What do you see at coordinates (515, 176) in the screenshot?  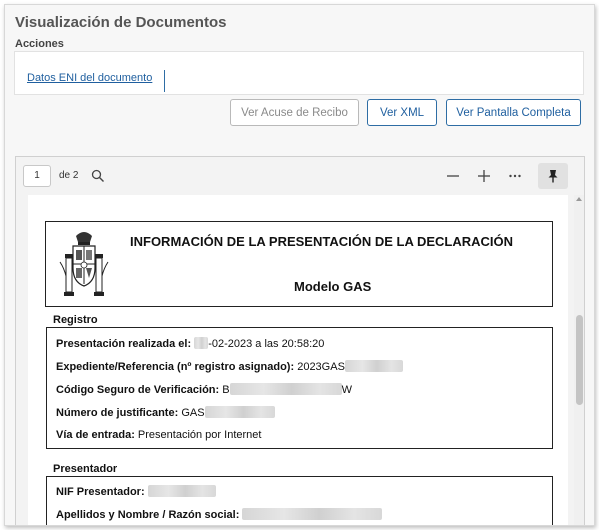 I see `more-icon` at bounding box center [515, 176].